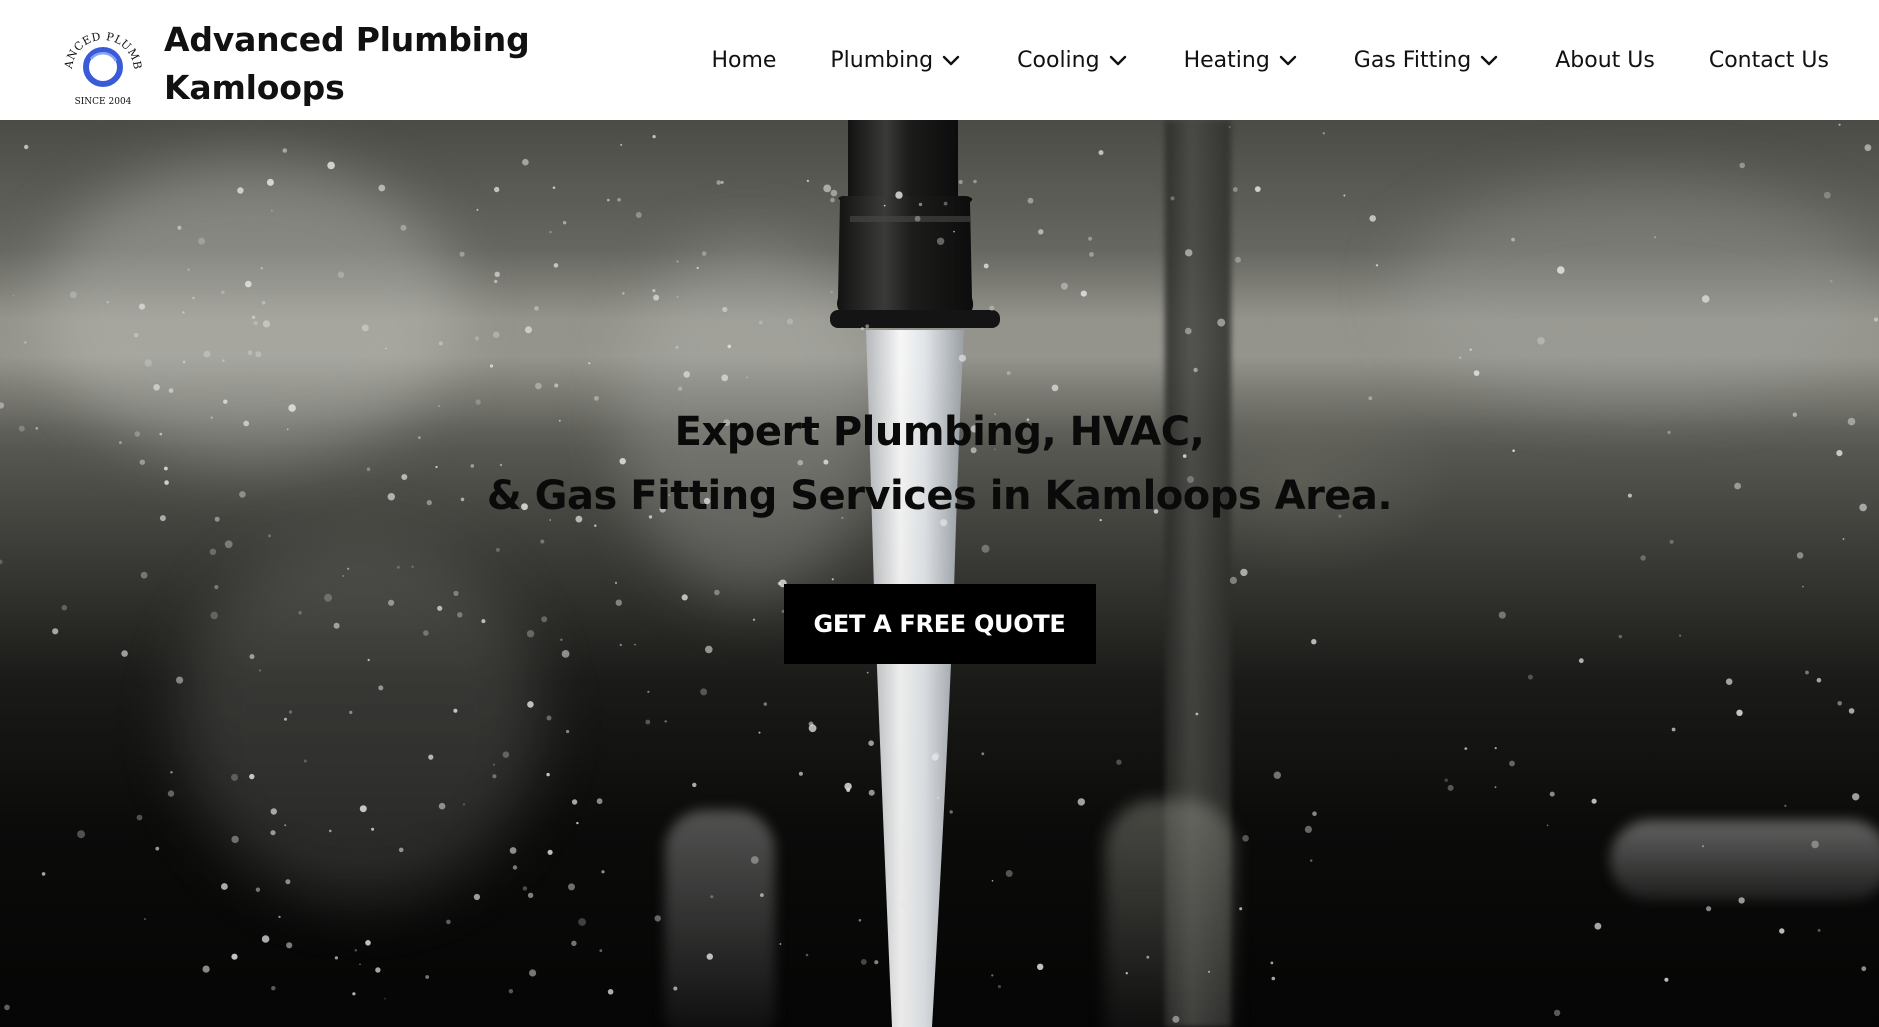 This screenshot has width=1879, height=1027. What do you see at coordinates (896, 60) in the screenshot?
I see `nav-plumbing: Plumbing` at bounding box center [896, 60].